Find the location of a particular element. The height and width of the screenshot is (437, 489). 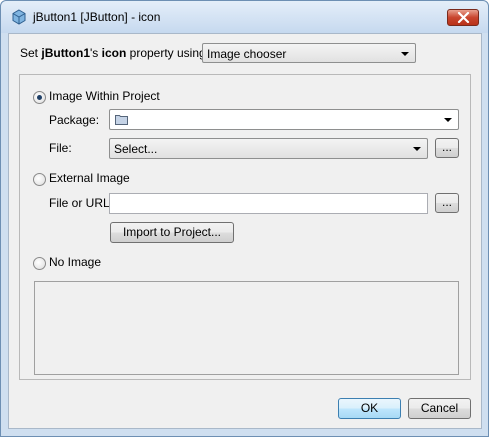

package-select is located at coordinates (284, 119).